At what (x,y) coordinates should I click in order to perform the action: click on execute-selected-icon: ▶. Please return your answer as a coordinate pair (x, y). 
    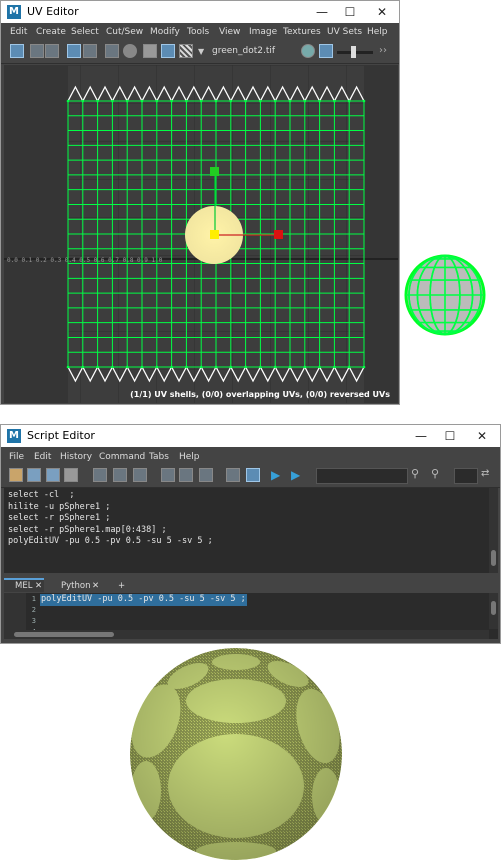
    Looking at the image, I should click on (275, 475).